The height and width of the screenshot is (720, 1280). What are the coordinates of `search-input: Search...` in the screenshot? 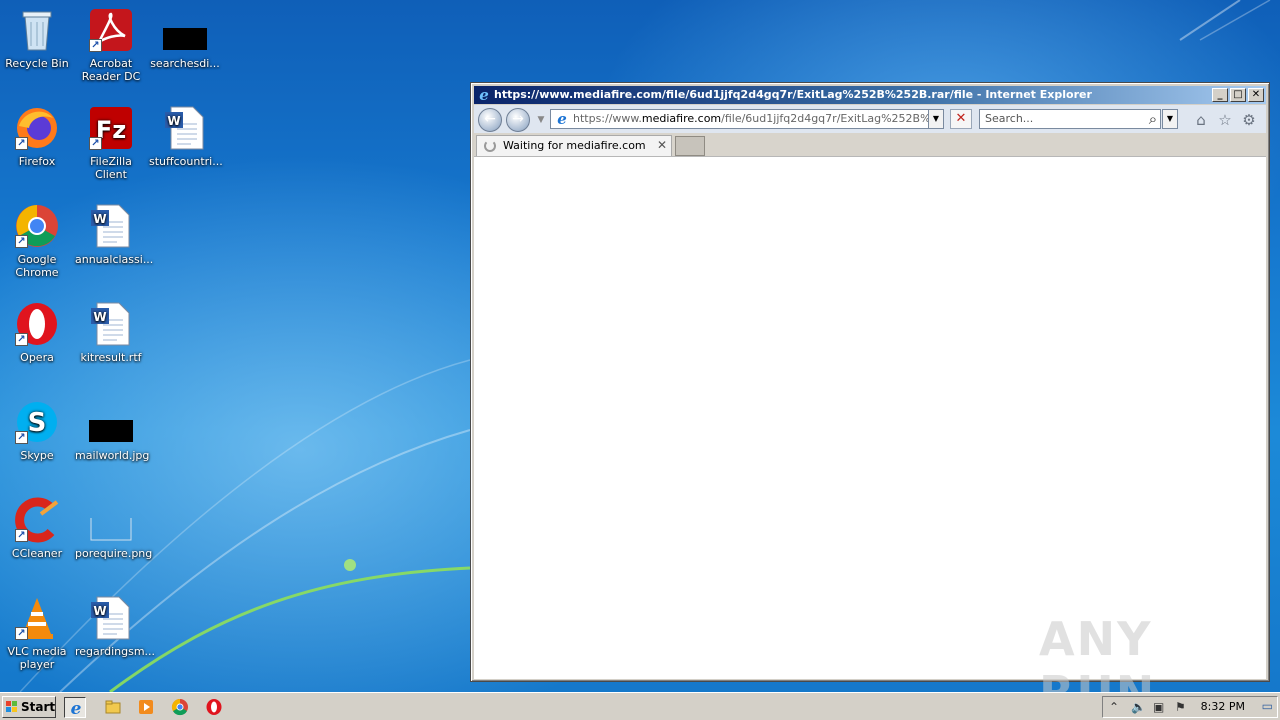 It's located at (1070, 119).